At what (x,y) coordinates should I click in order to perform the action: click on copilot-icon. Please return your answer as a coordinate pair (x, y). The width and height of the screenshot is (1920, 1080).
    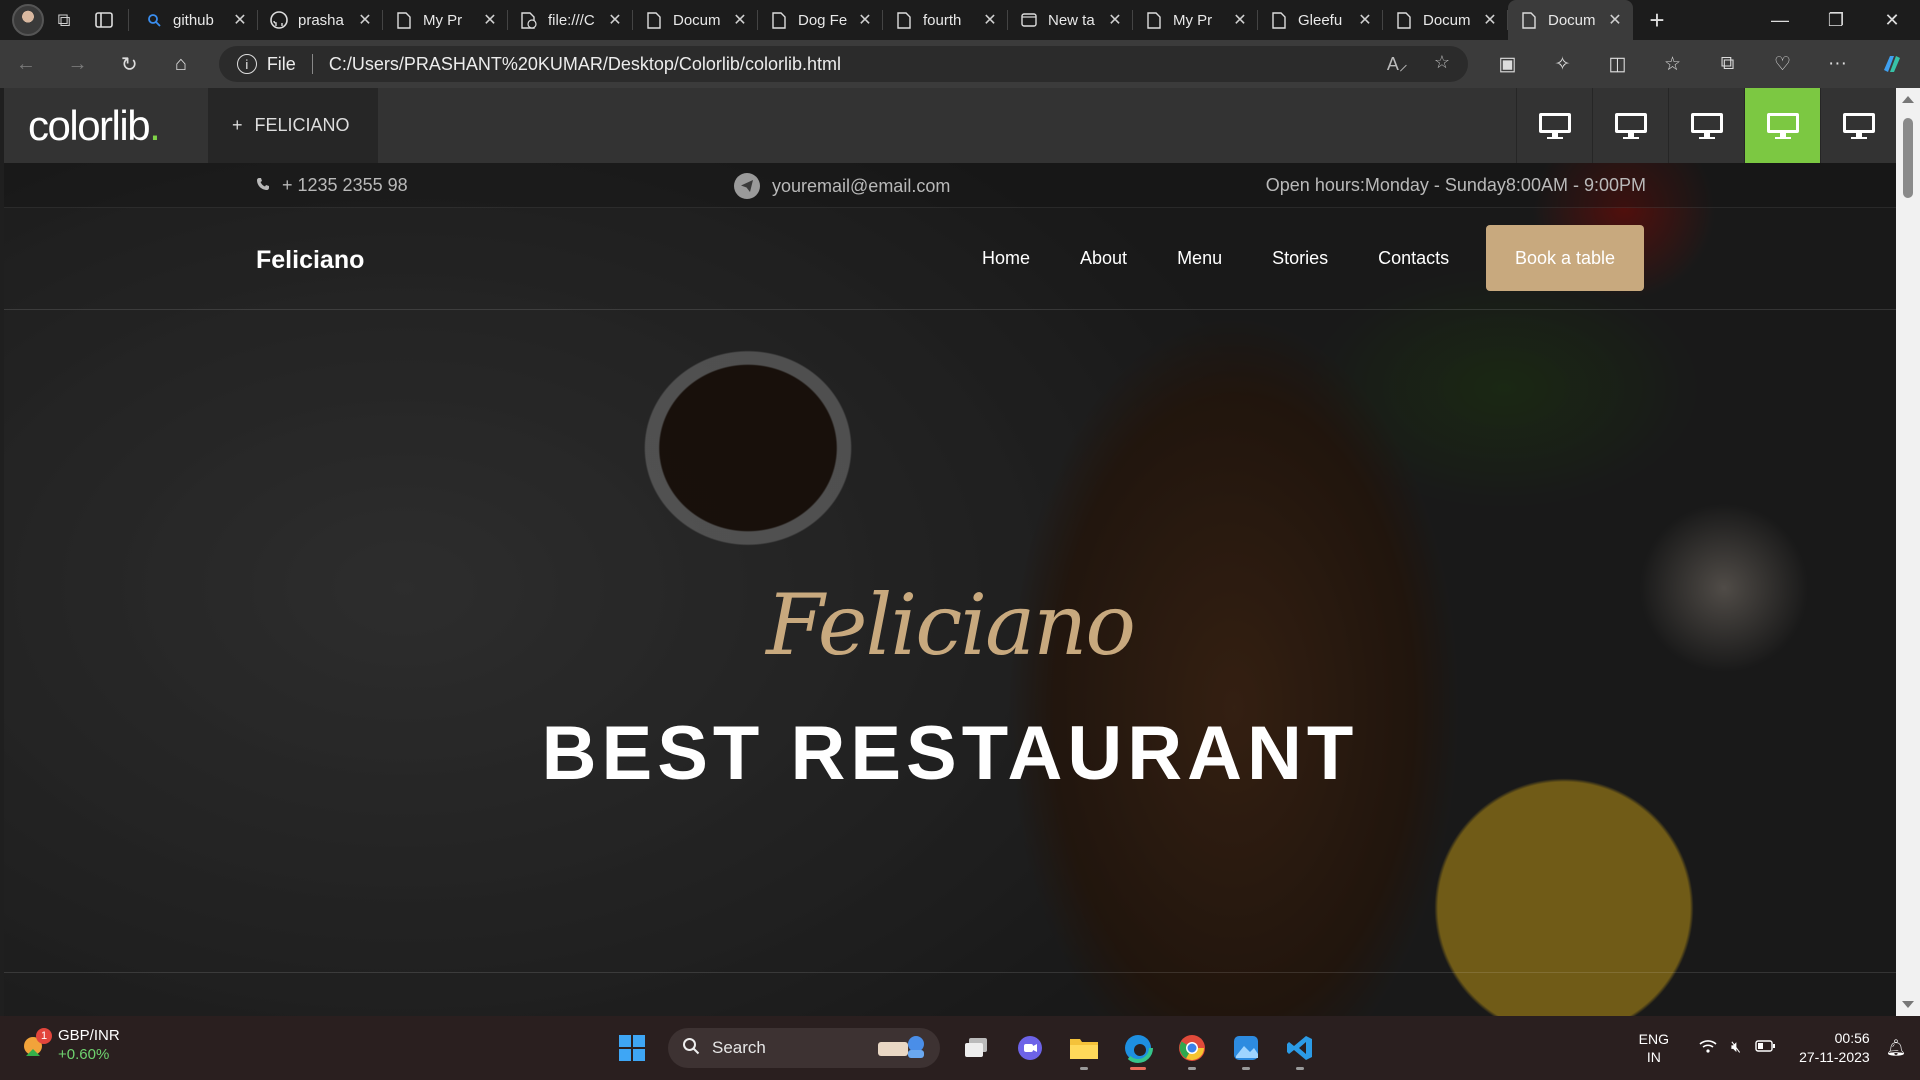
    Looking at the image, I should click on (1892, 64).